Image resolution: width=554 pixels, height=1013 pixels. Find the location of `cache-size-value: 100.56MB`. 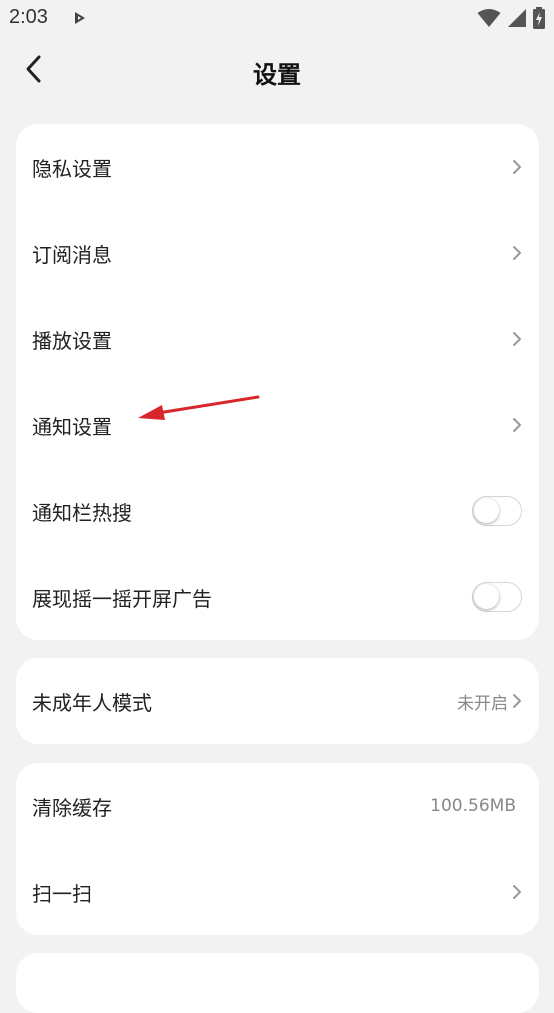

cache-size-value: 100.56MB is located at coordinates (473, 806).